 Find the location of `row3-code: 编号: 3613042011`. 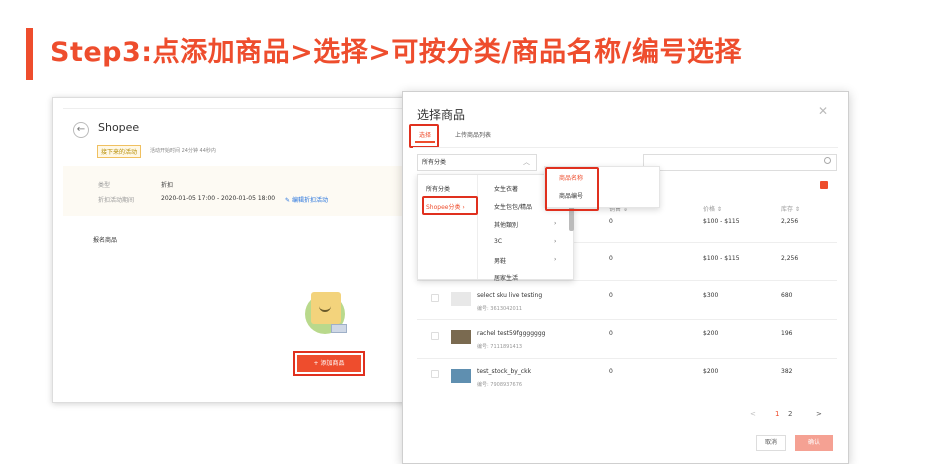

row3-code: 编号: 3613042011 is located at coordinates (500, 309).